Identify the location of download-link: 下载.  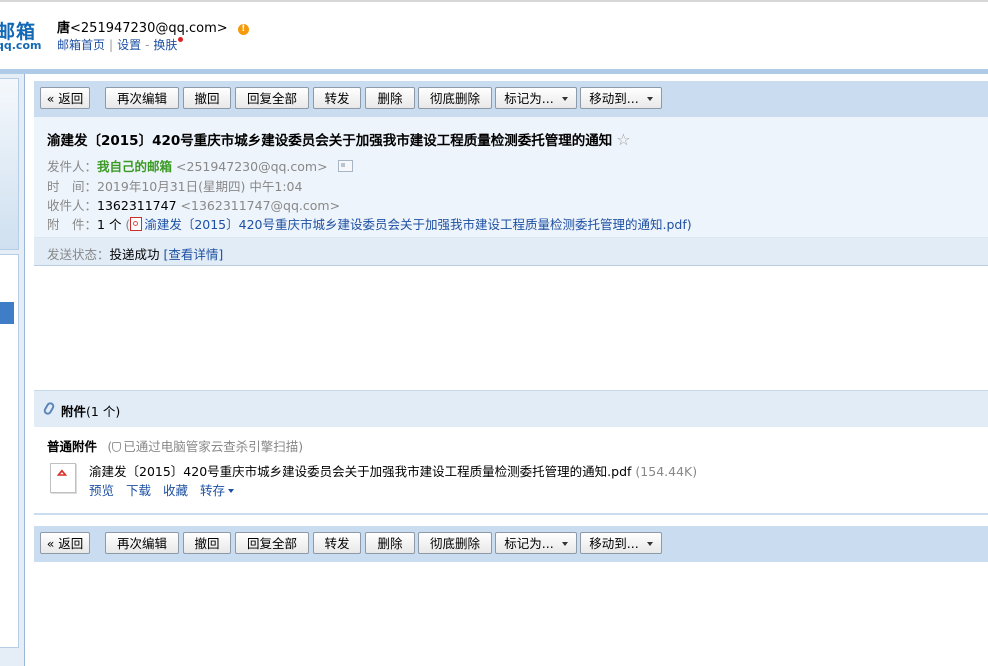
(138, 490).